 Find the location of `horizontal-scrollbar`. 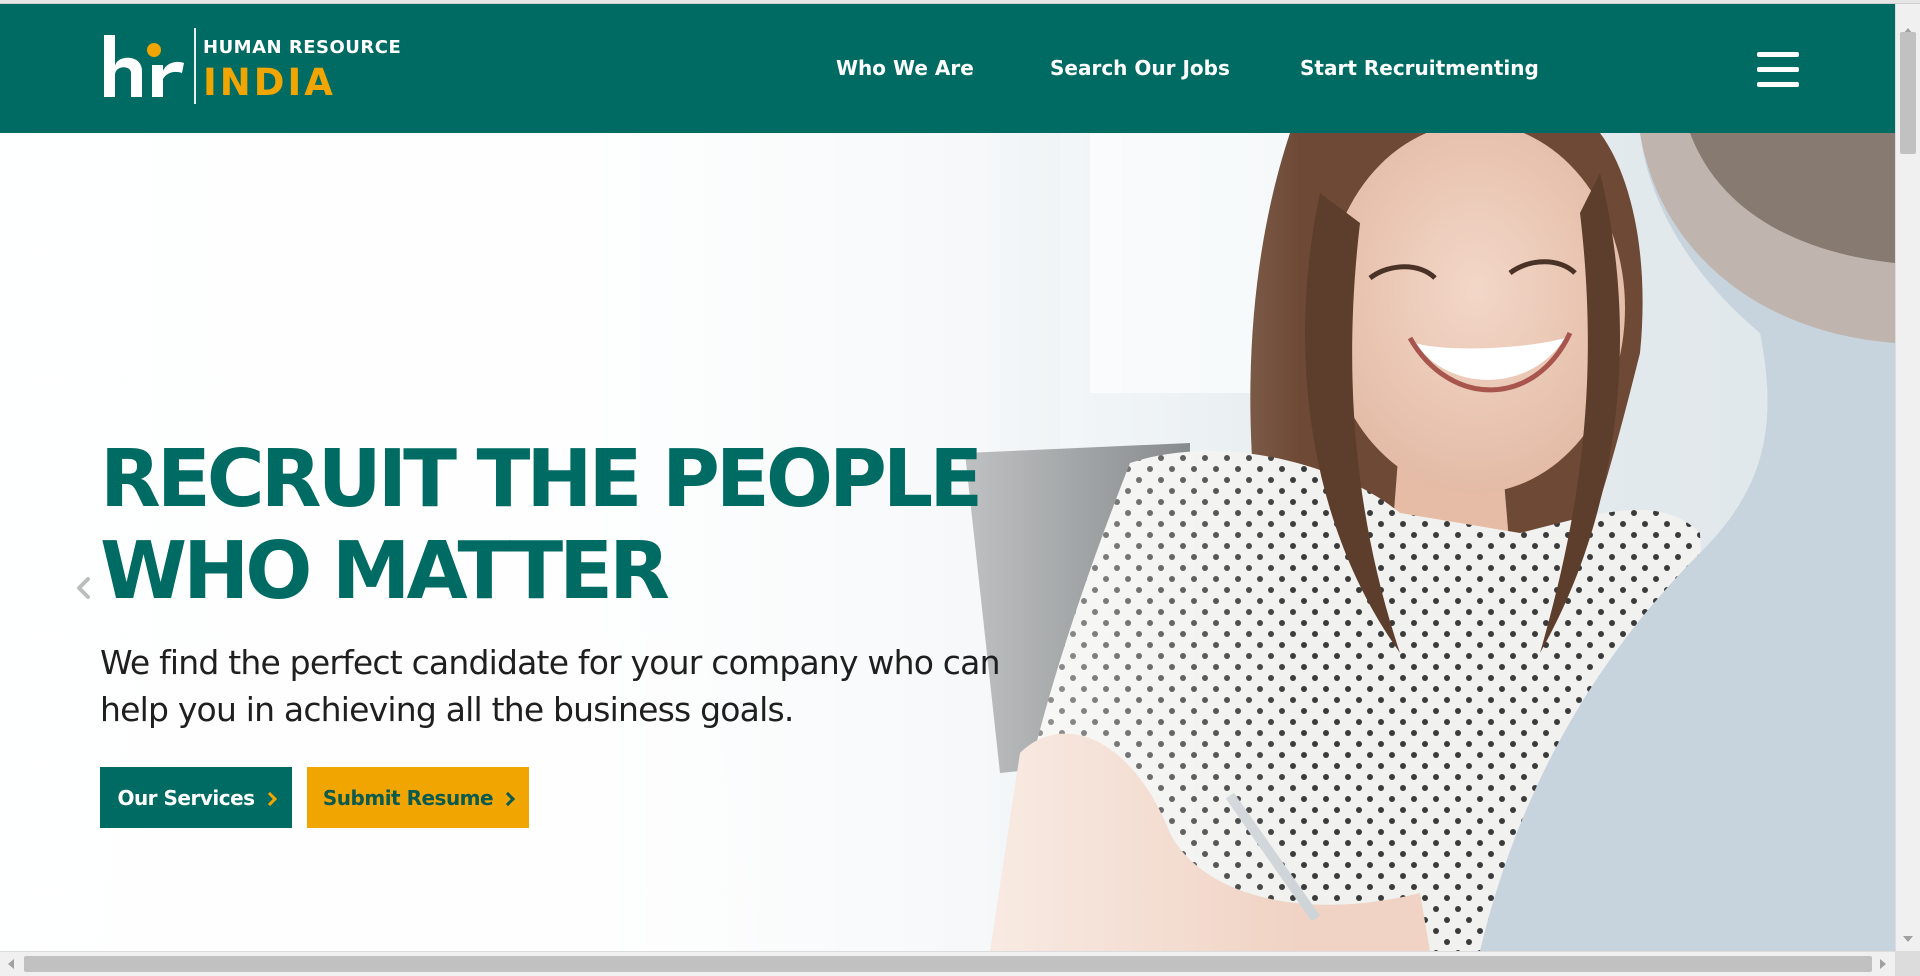

horizontal-scrollbar is located at coordinates (947, 963).